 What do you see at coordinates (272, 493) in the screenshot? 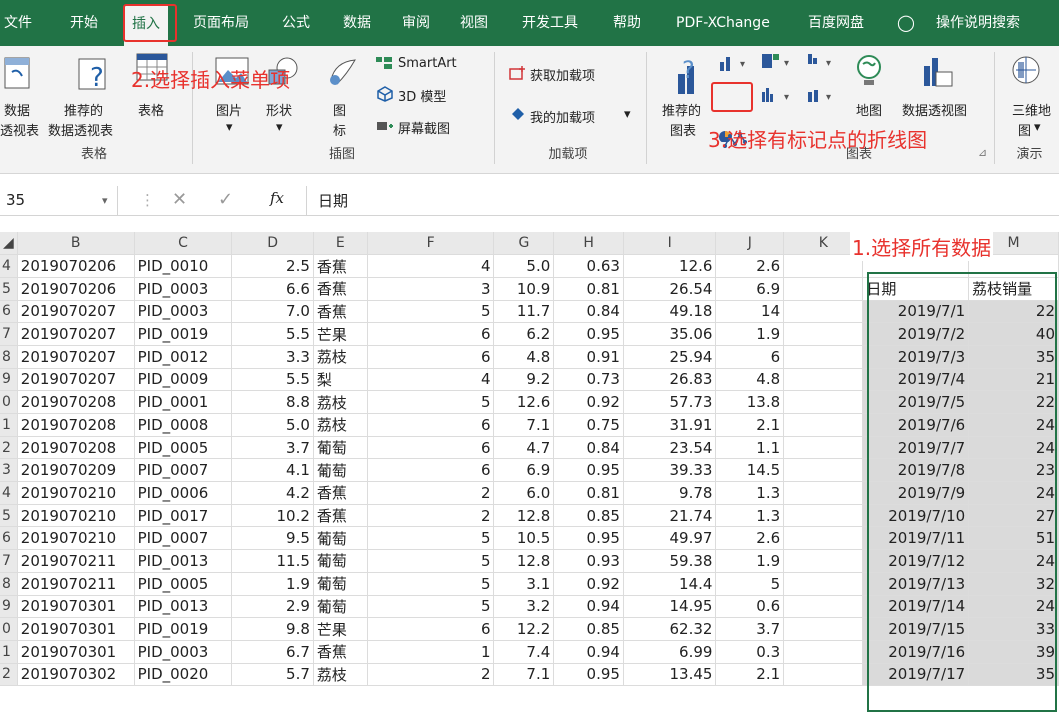
I see `cell-d: 4.2` at bounding box center [272, 493].